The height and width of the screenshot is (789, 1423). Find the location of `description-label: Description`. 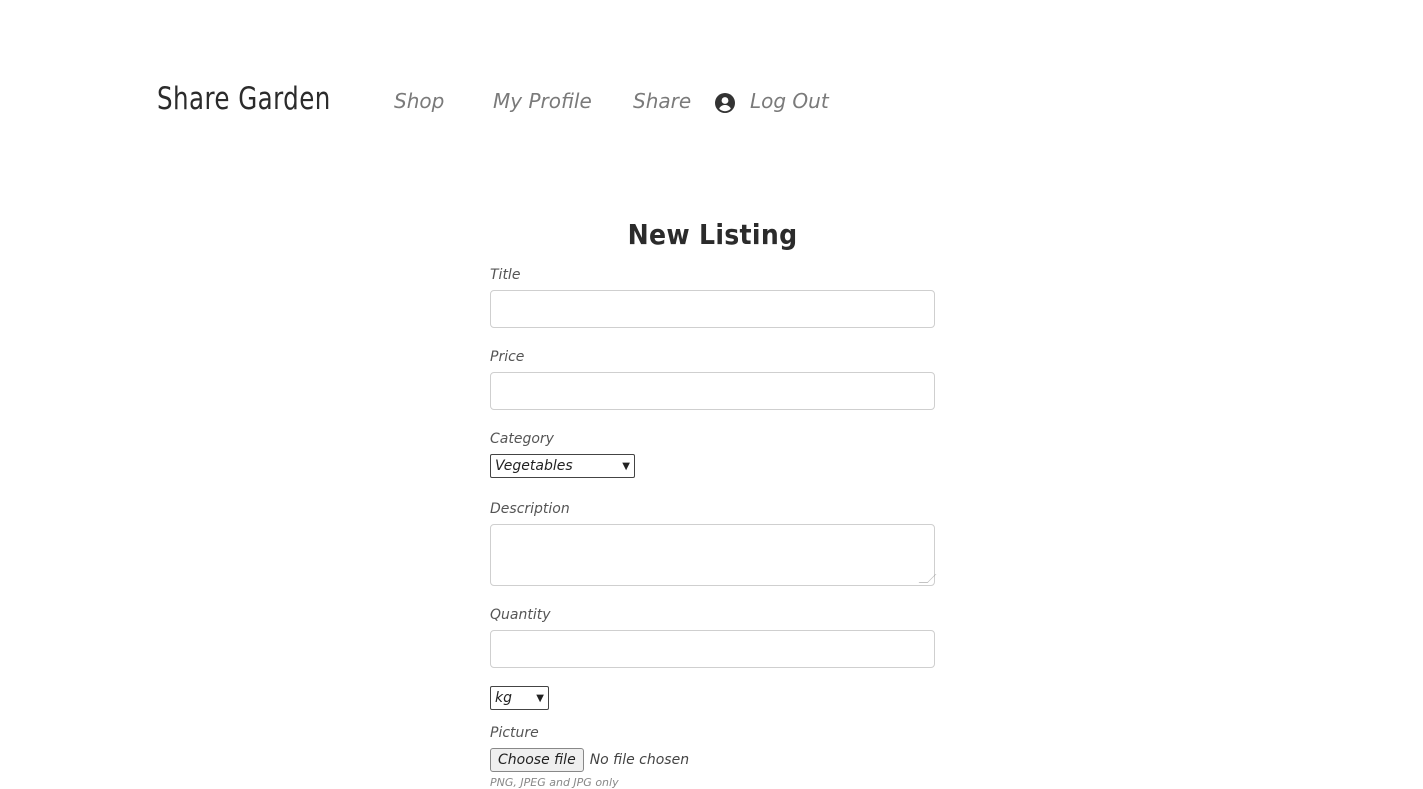

description-label: Description is located at coordinates (530, 509).